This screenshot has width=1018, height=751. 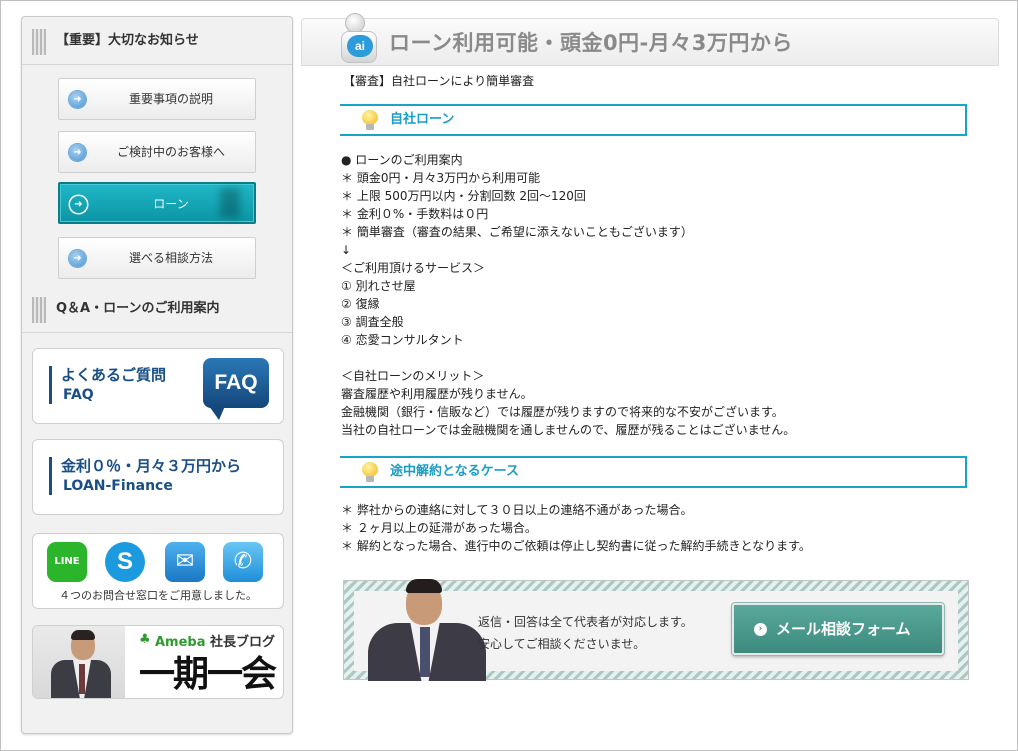 What do you see at coordinates (236, 389) in the screenshot?
I see `faq-speech-bubble-icon: FAQ` at bounding box center [236, 389].